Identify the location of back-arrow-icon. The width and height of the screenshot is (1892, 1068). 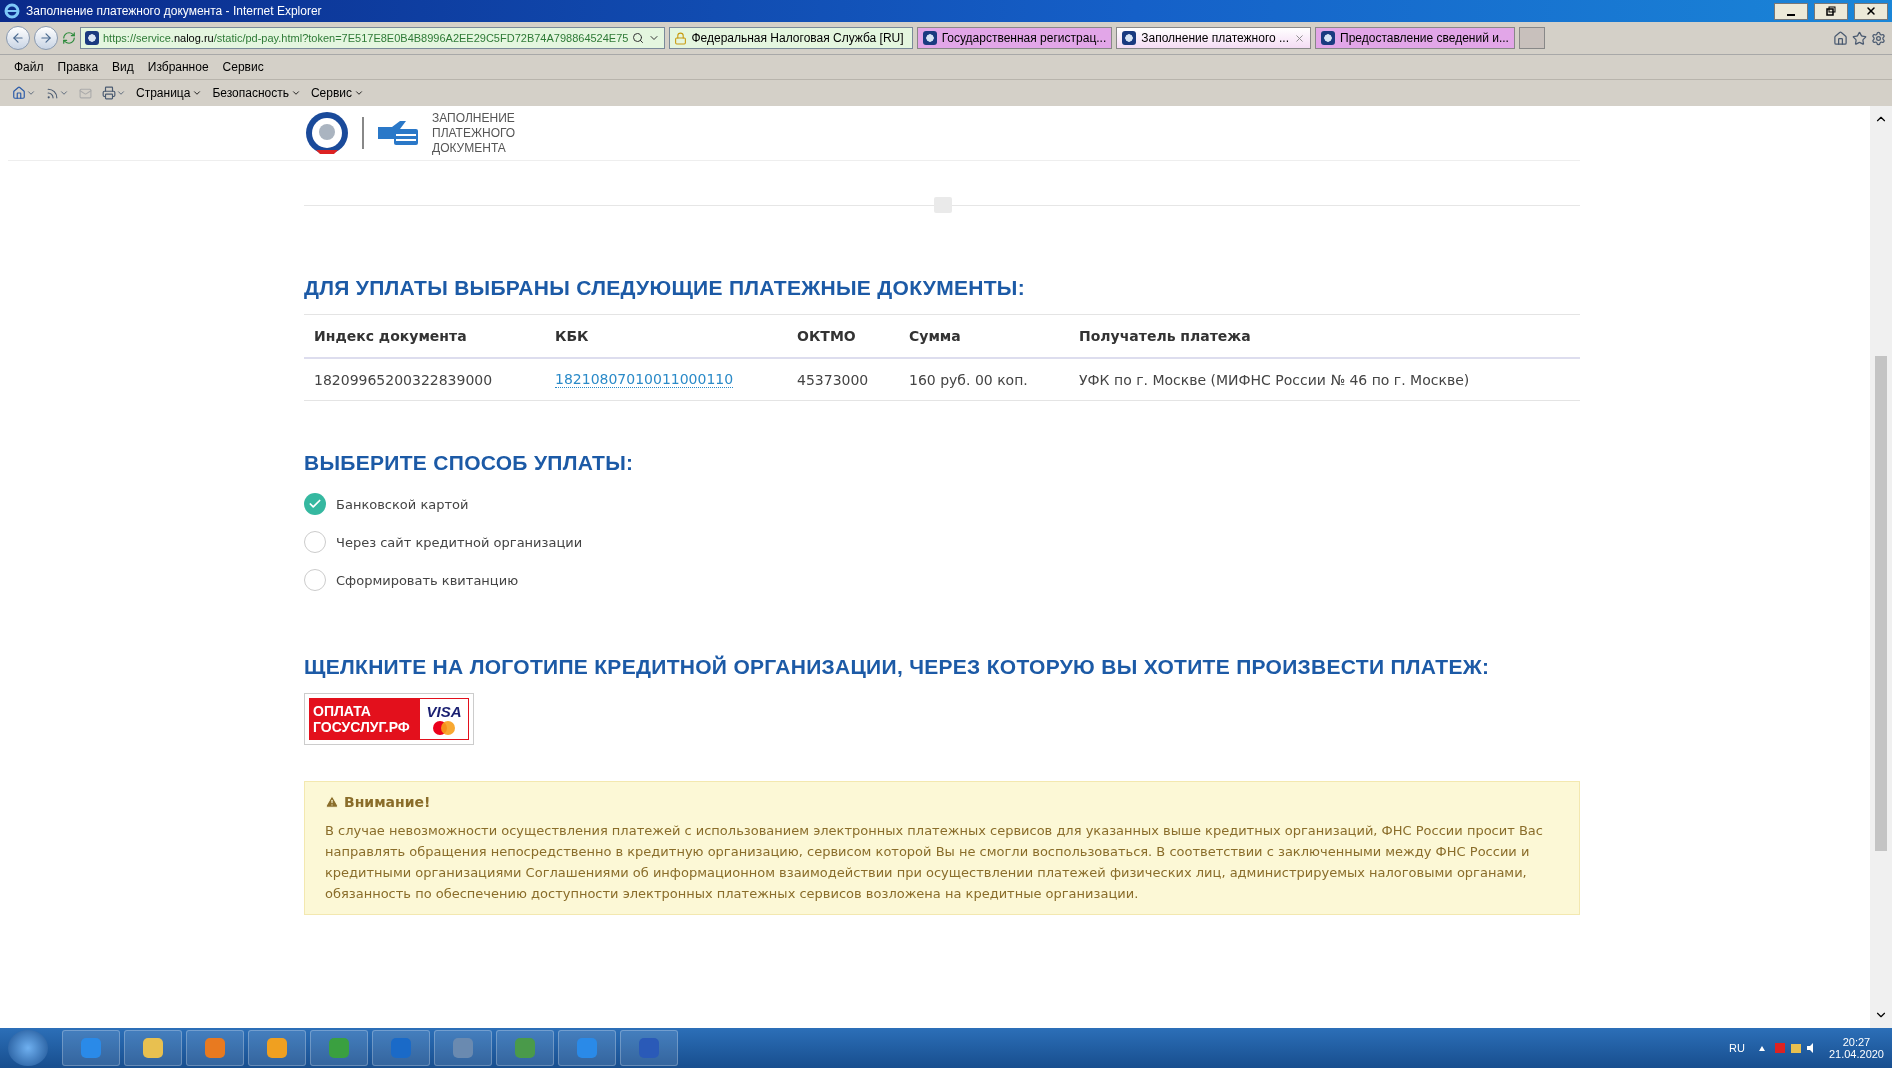
(18, 38).